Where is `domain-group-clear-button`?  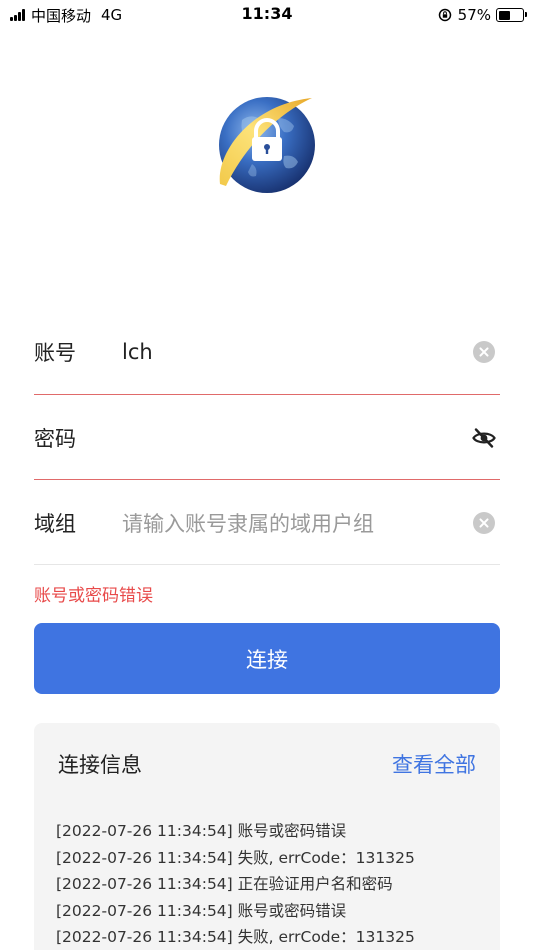 domain-group-clear-button is located at coordinates (484, 523).